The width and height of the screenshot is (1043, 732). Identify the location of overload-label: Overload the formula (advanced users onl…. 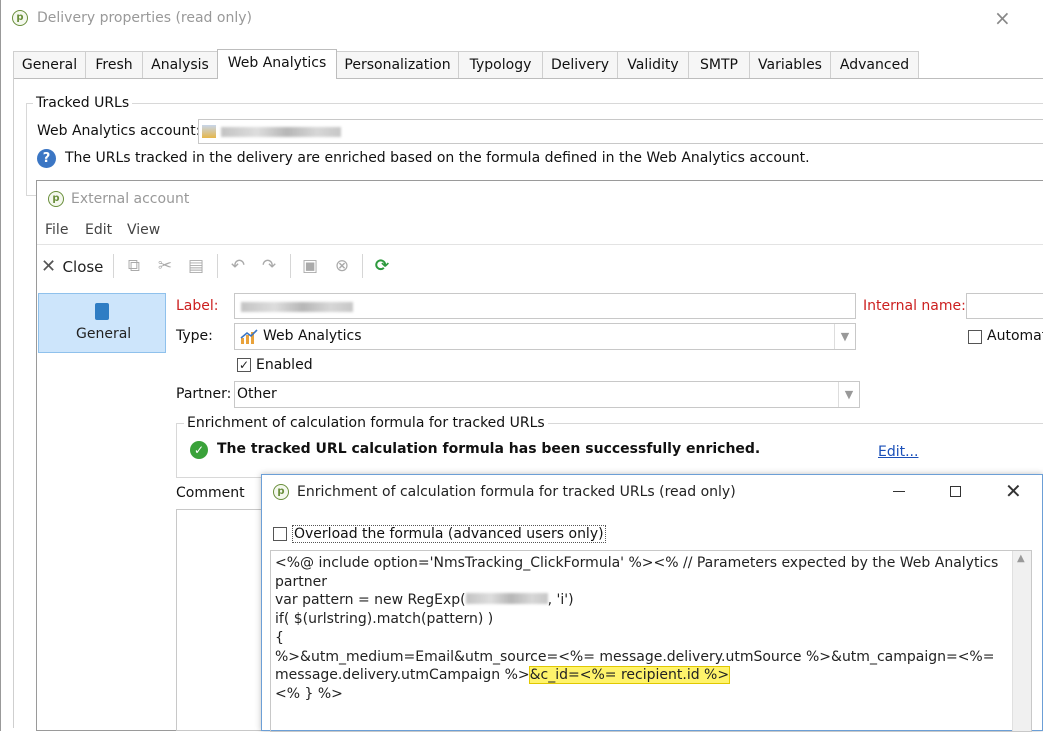
(449, 534).